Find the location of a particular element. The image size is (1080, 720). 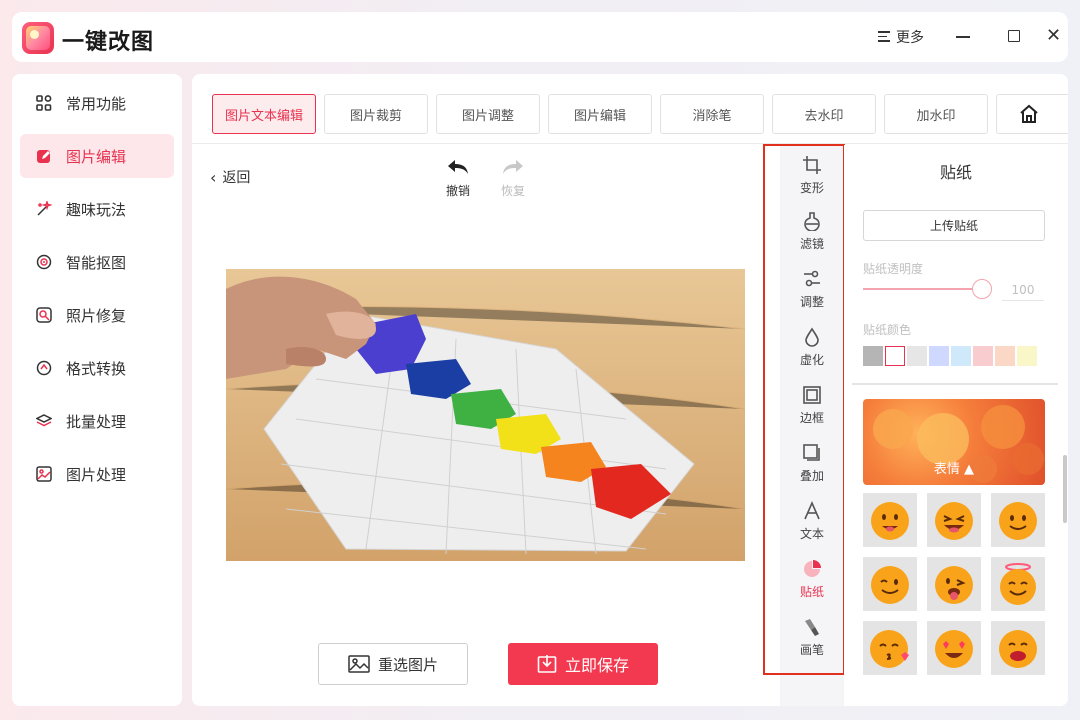

target-icon is located at coordinates (44, 262).